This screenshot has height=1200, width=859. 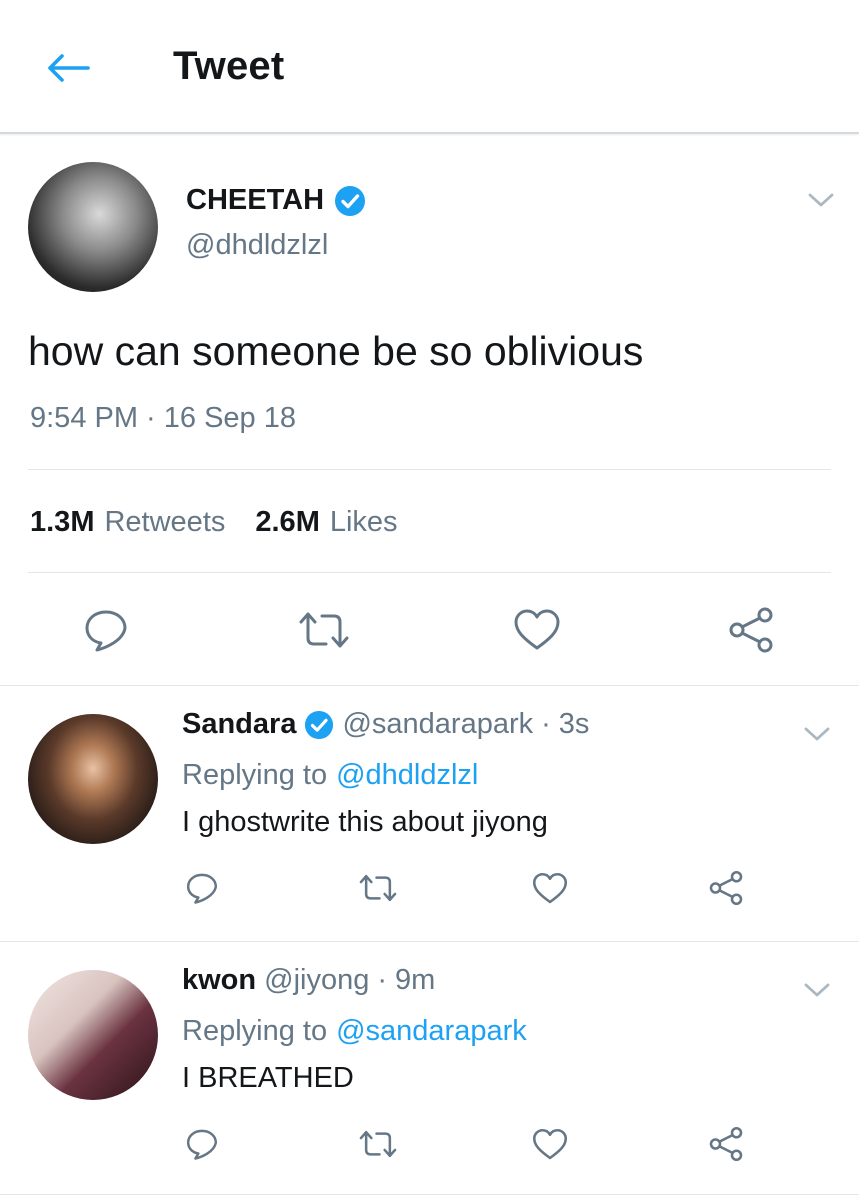 I want to click on replying-to: Replying to @dhdldzlzl, so click(x=330, y=775).